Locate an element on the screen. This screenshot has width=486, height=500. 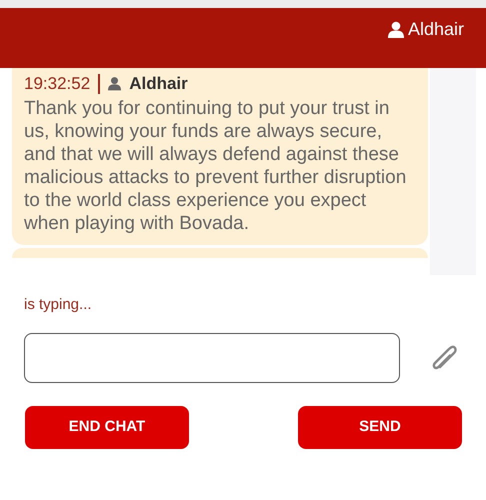
message-author: Aldhair is located at coordinates (158, 84).